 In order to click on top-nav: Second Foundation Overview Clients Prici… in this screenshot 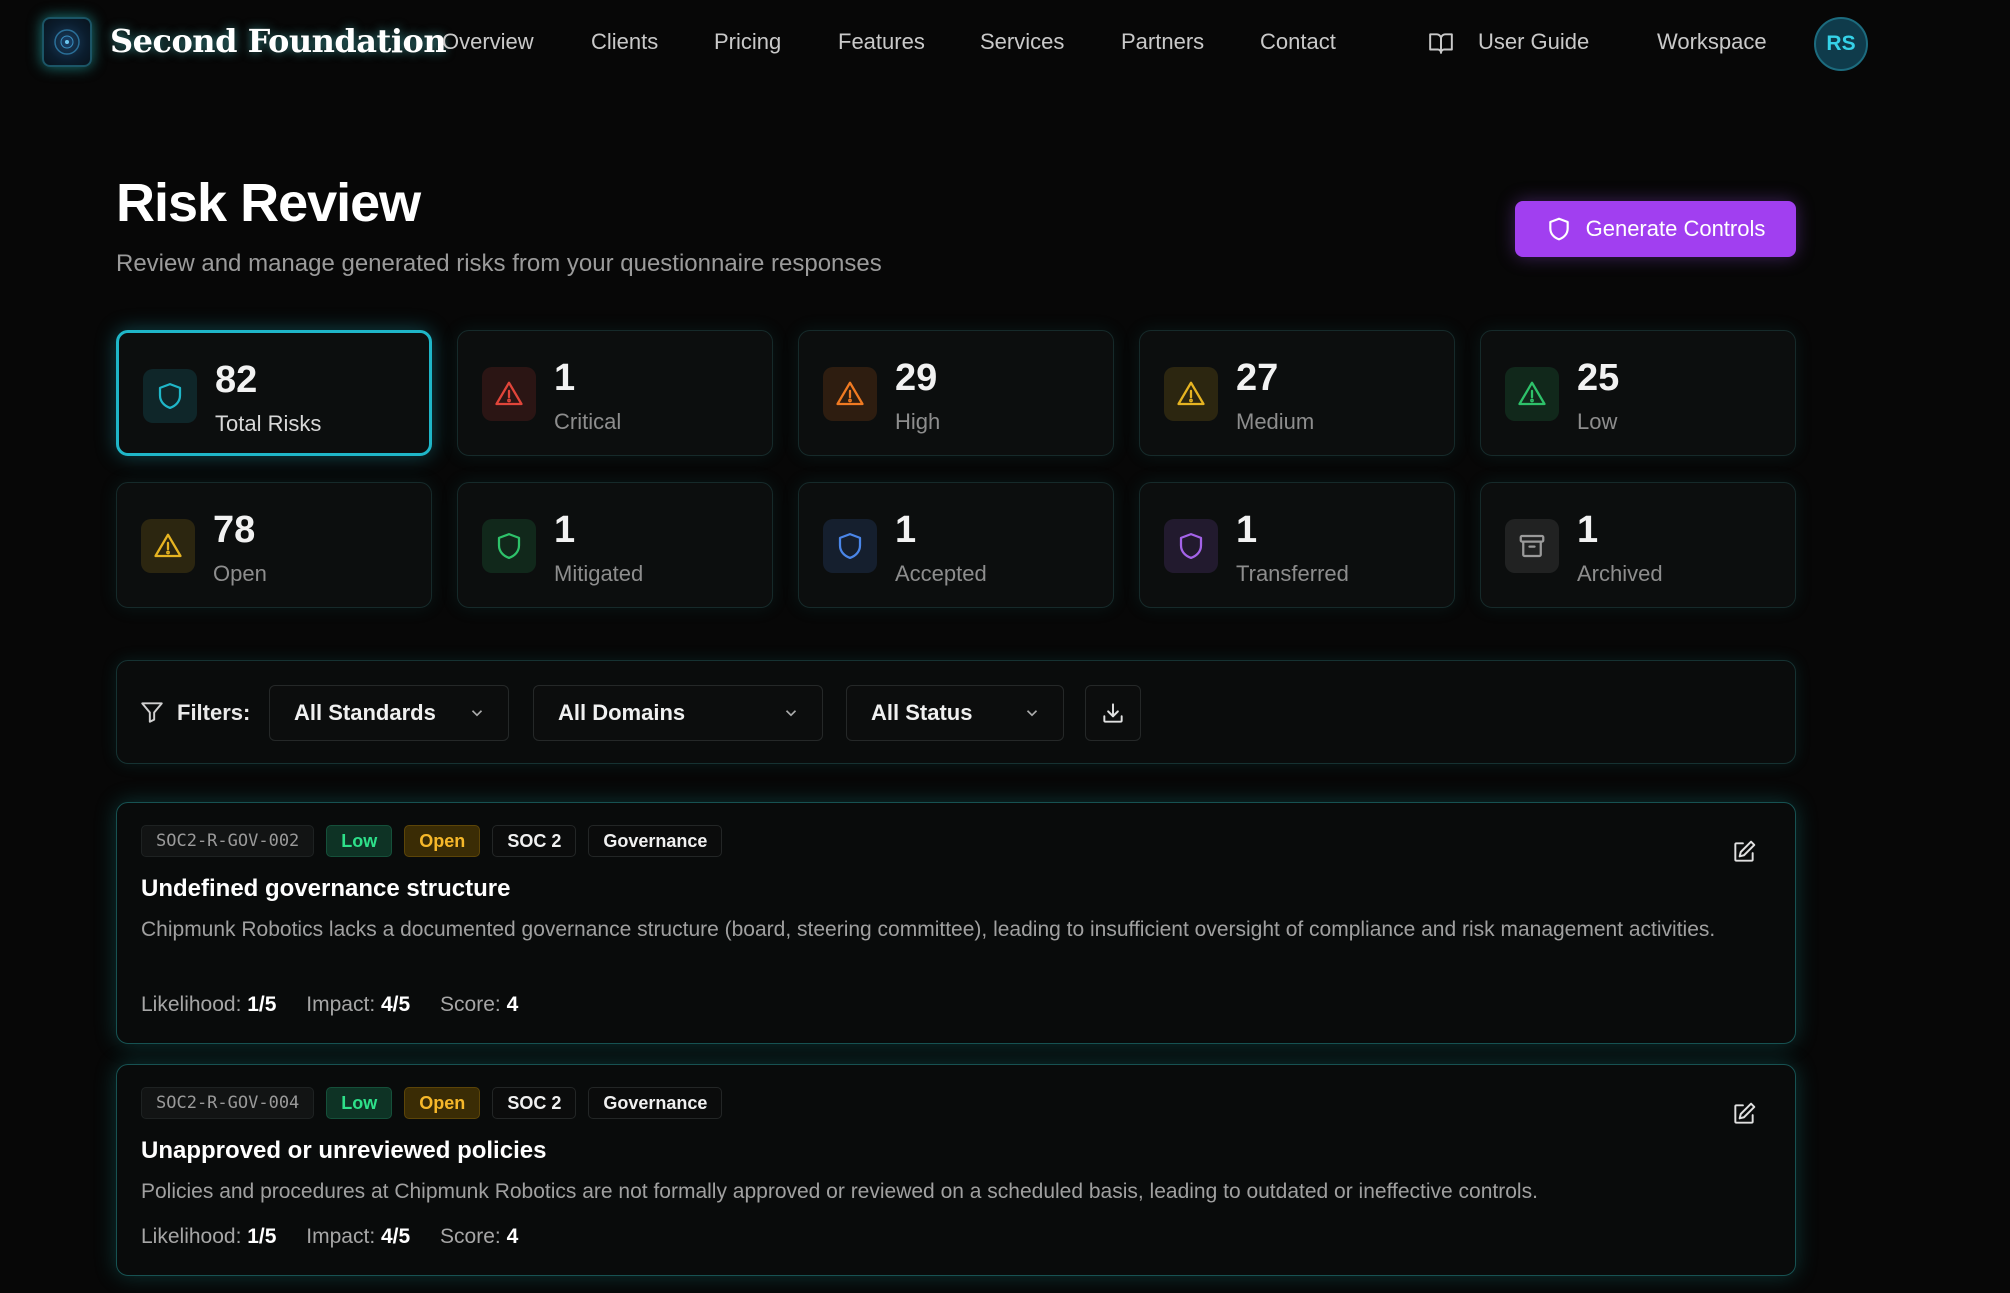, I will do `click(1005, 43)`.